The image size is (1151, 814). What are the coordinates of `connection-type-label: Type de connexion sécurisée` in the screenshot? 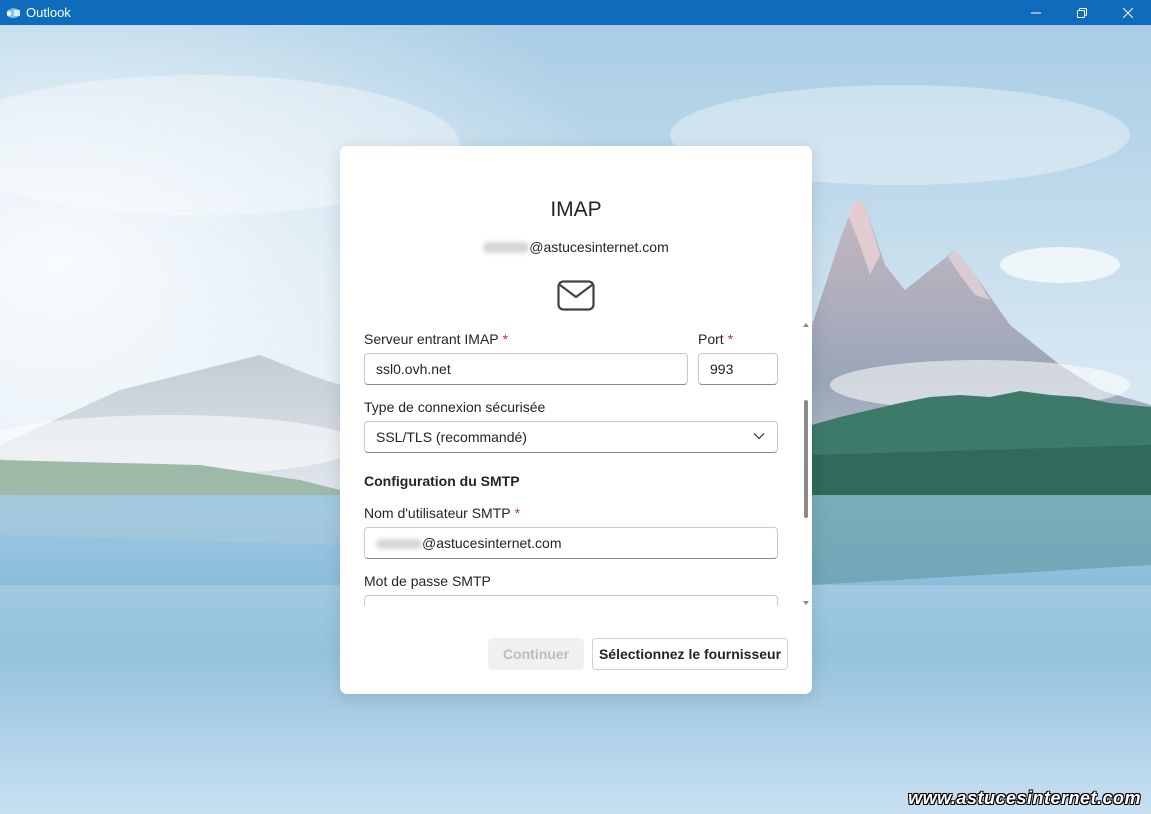 It's located at (455, 407).